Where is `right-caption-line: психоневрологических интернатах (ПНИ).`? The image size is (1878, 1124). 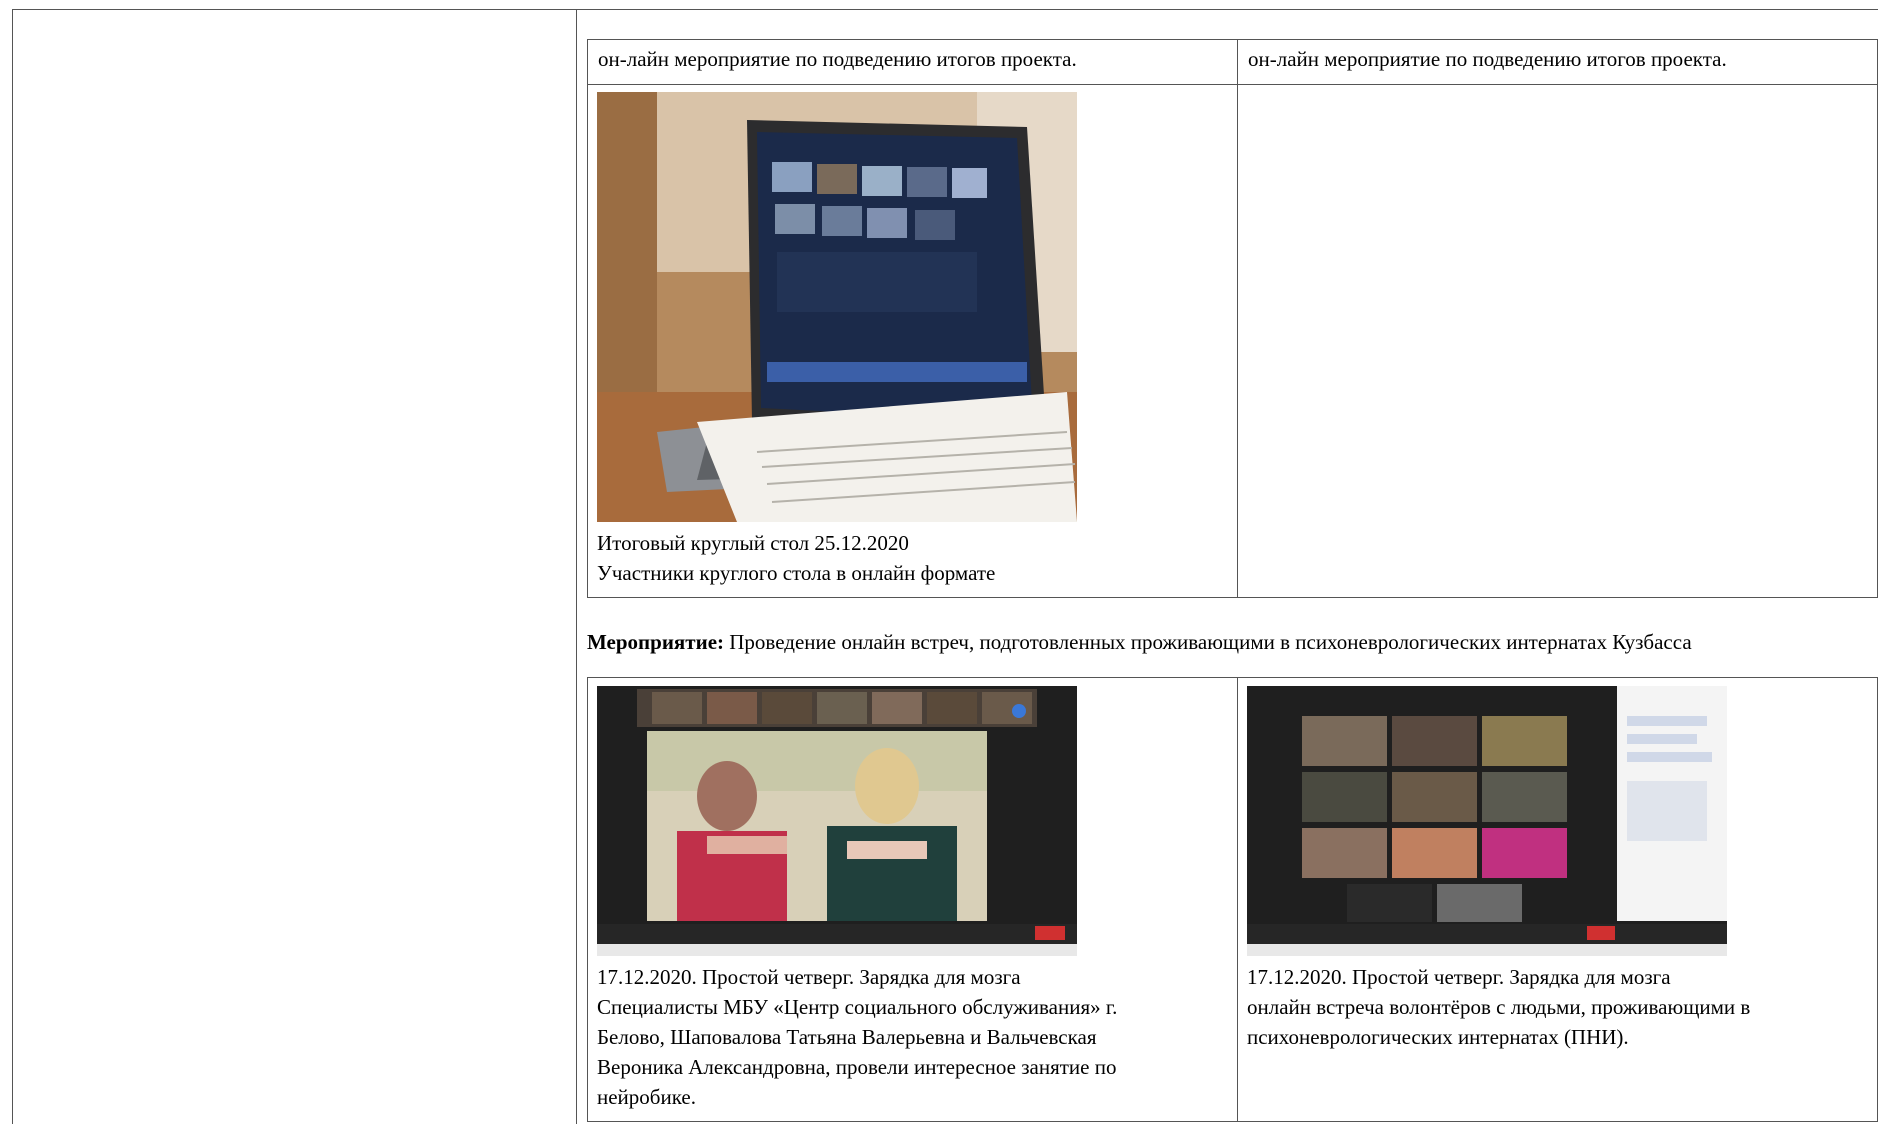 right-caption-line: психоневрологических интернатах (ПНИ). is located at coordinates (1438, 1037).